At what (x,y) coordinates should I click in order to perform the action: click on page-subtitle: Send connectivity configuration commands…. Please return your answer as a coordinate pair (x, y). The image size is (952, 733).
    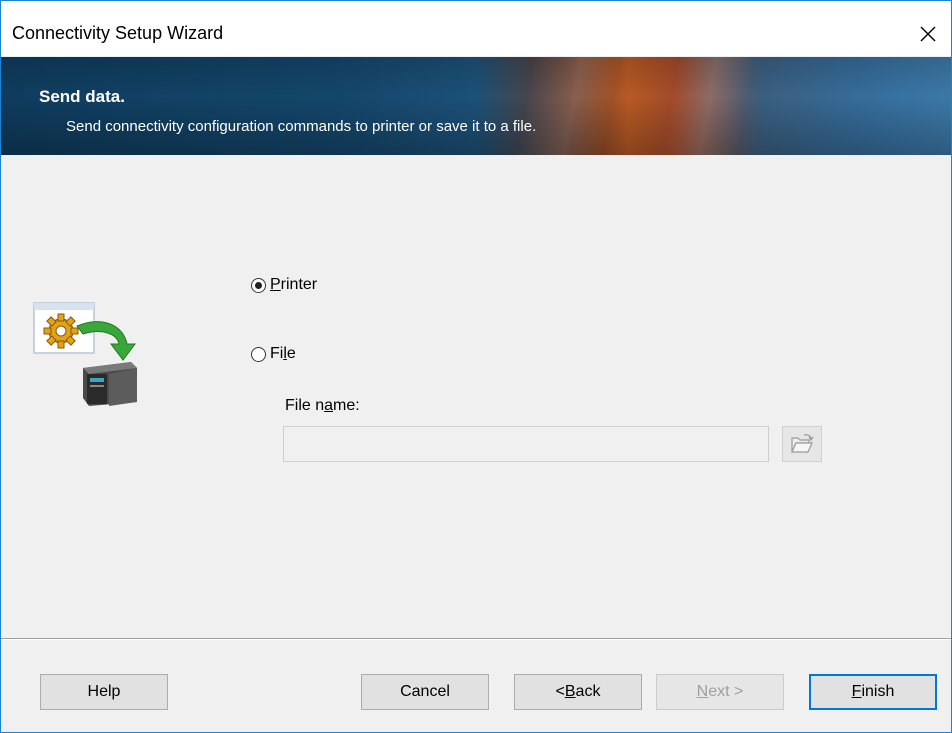
    Looking at the image, I should click on (301, 126).